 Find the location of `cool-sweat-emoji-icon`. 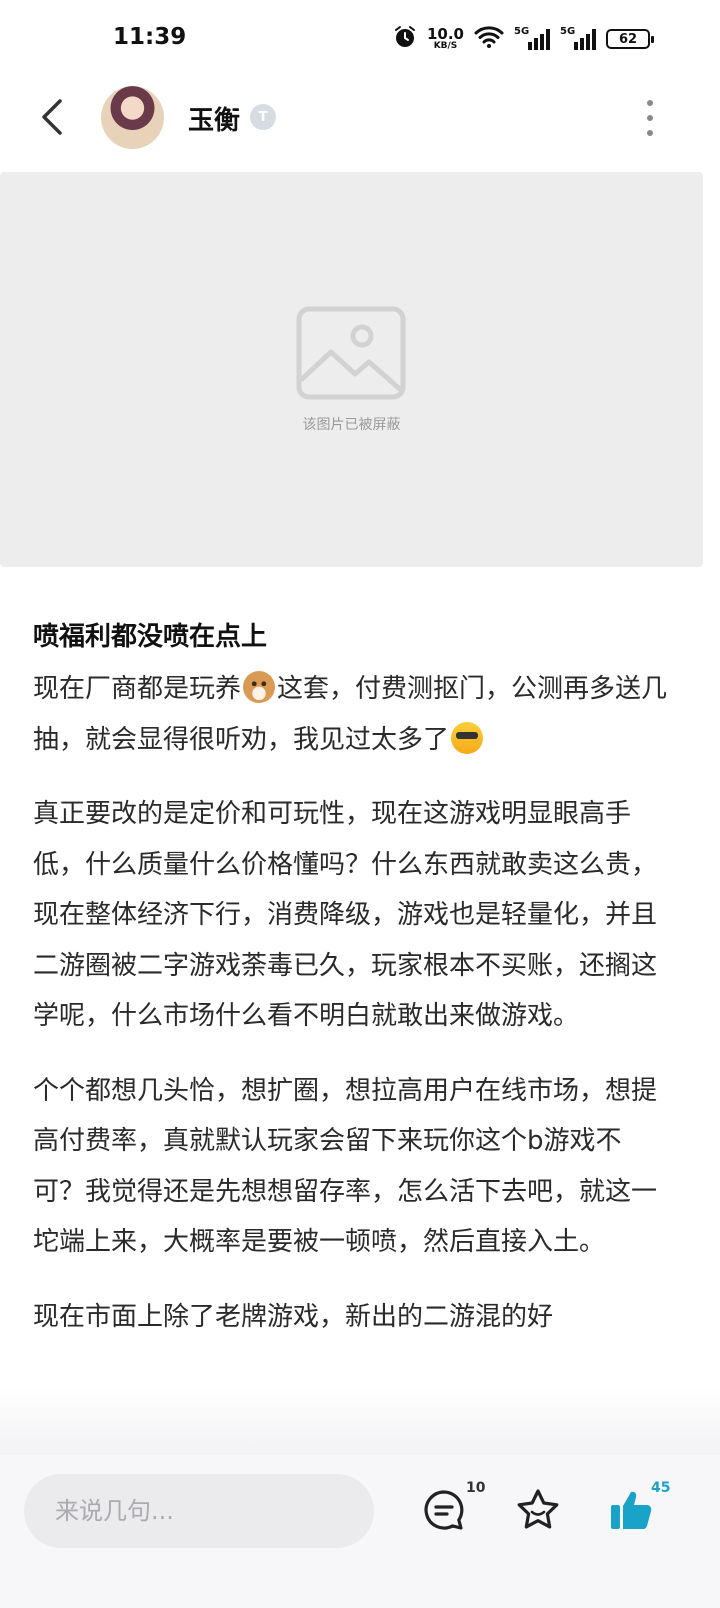

cool-sweat-emoji-icon is located at coordinates (467, 737).